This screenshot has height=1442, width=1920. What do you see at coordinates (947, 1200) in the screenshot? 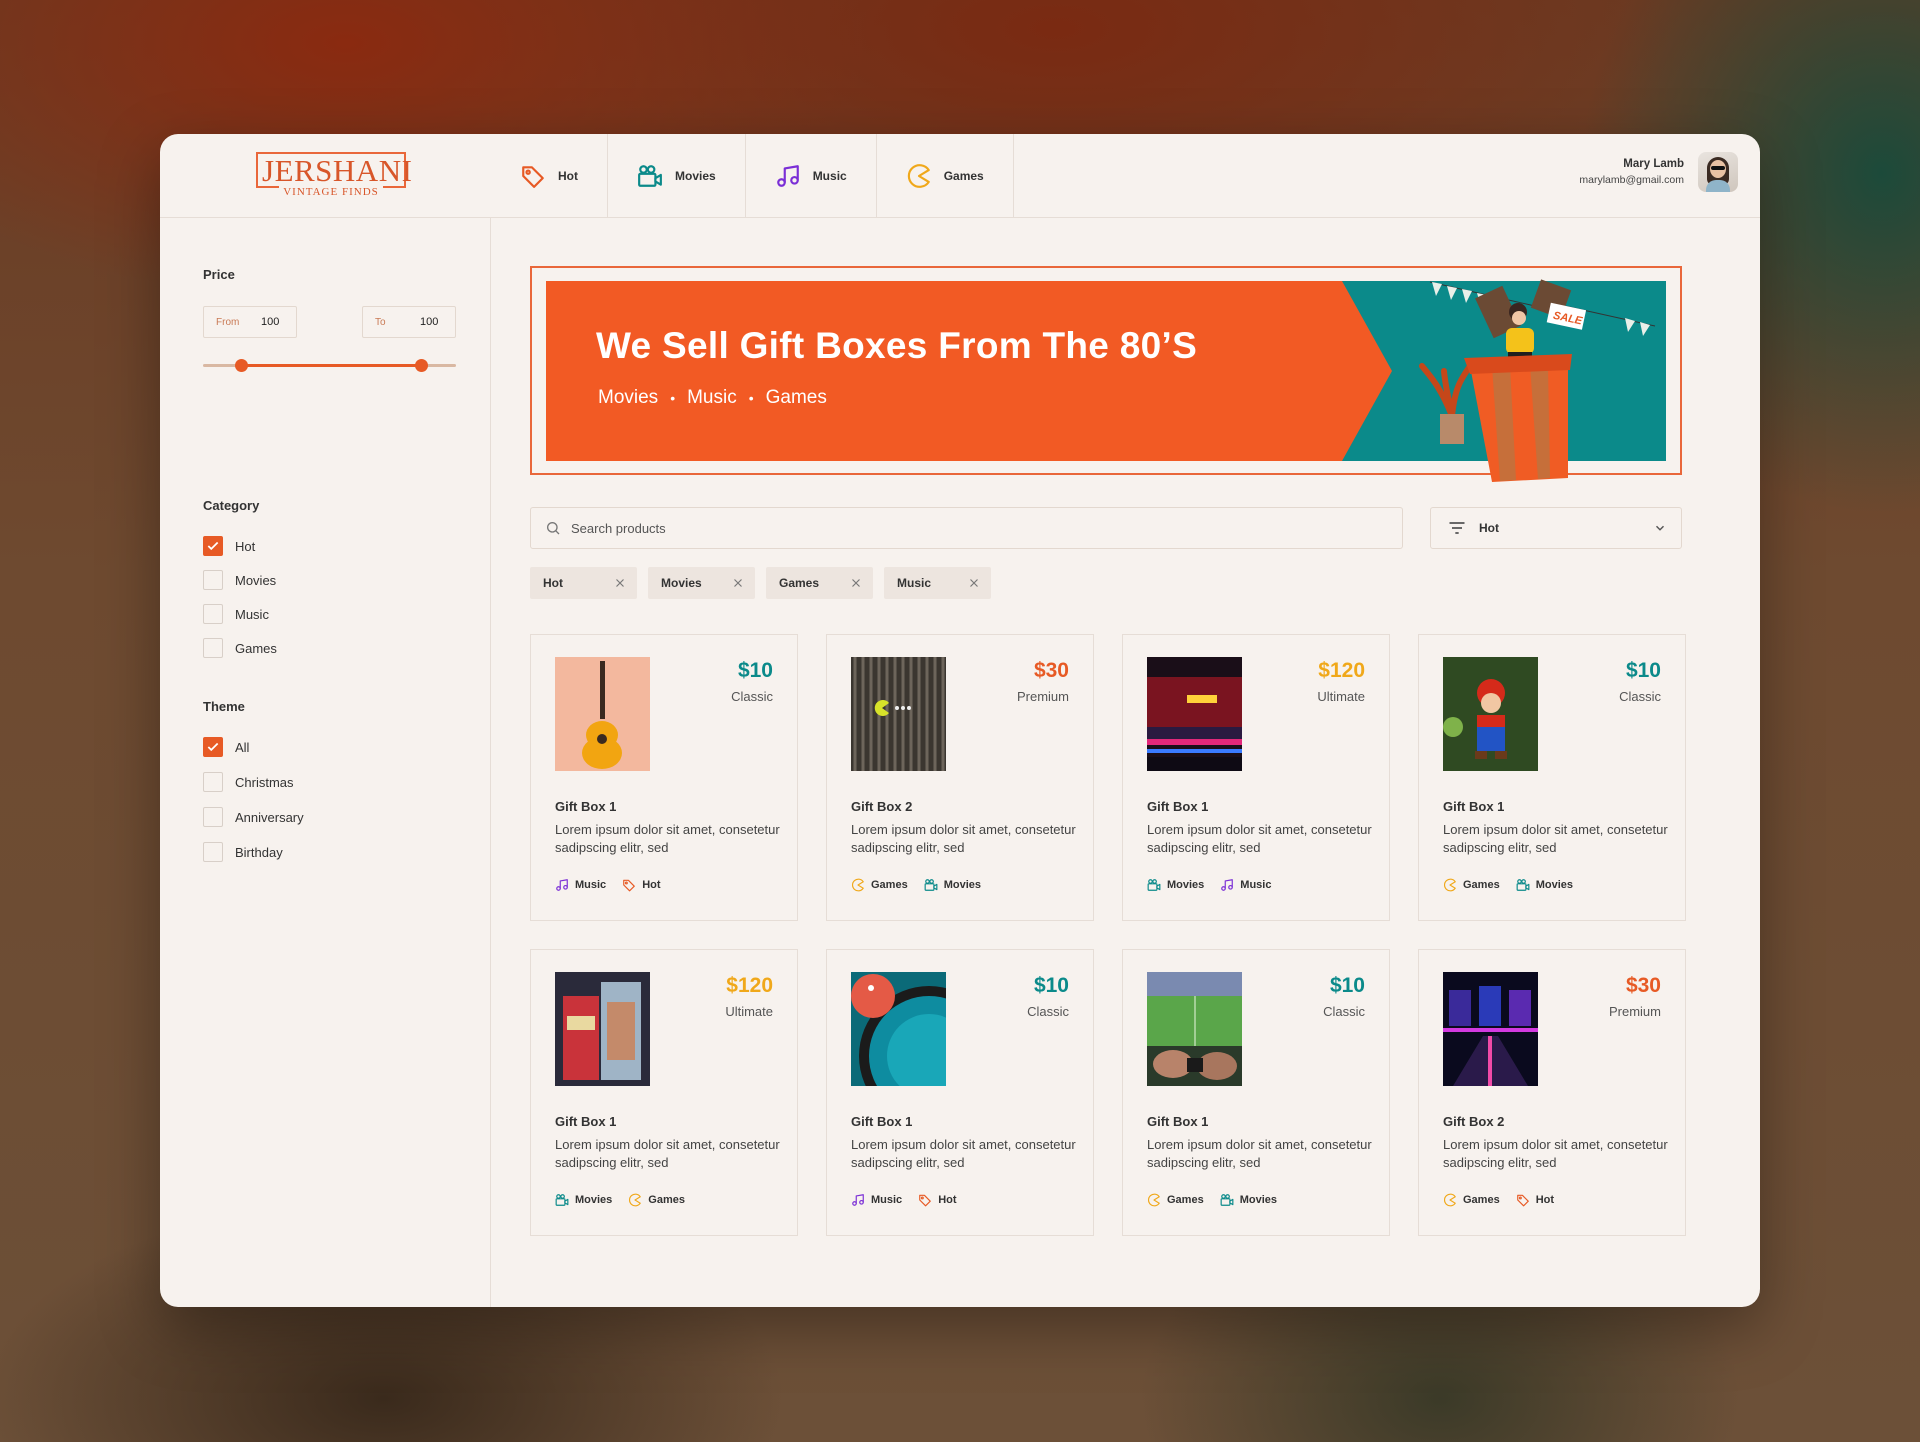
I see `product-tag-label: Hot` at bounding box center [947, 1200].